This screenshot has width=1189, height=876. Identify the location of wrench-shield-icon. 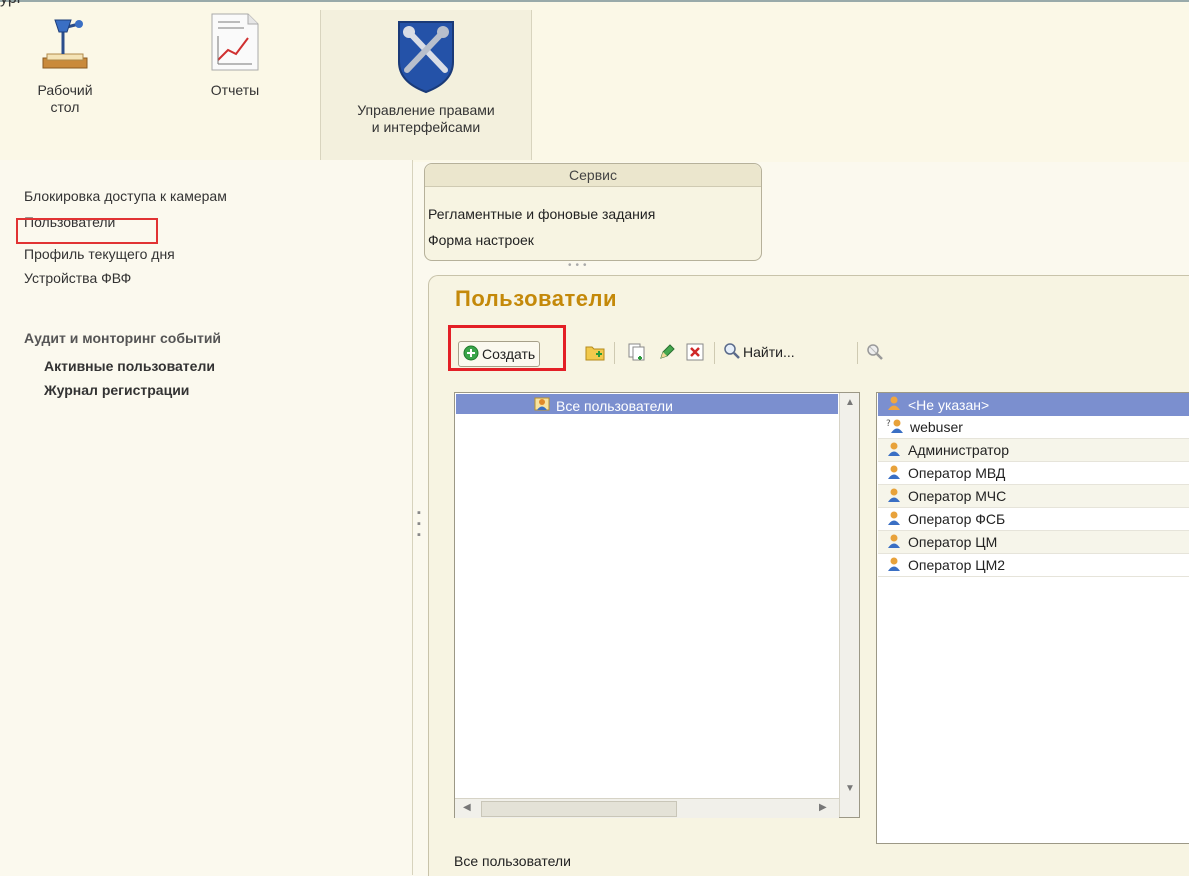
(426, 58).